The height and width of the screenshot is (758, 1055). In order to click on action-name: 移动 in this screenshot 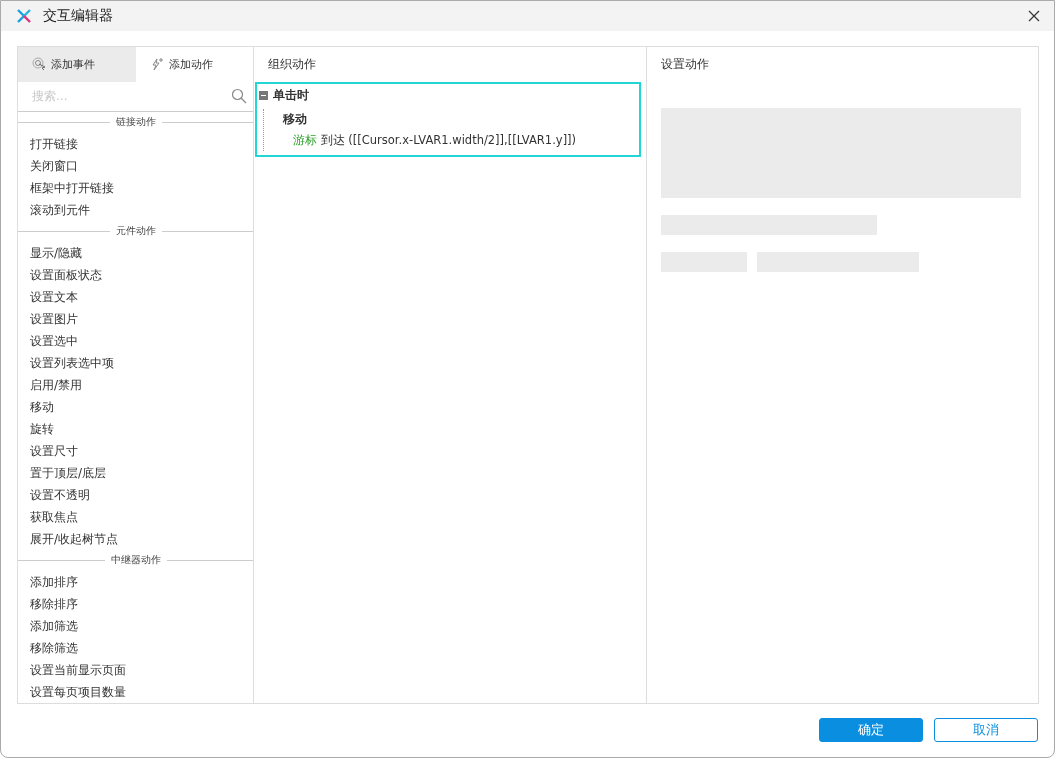, I will do `click(295, 119)`.